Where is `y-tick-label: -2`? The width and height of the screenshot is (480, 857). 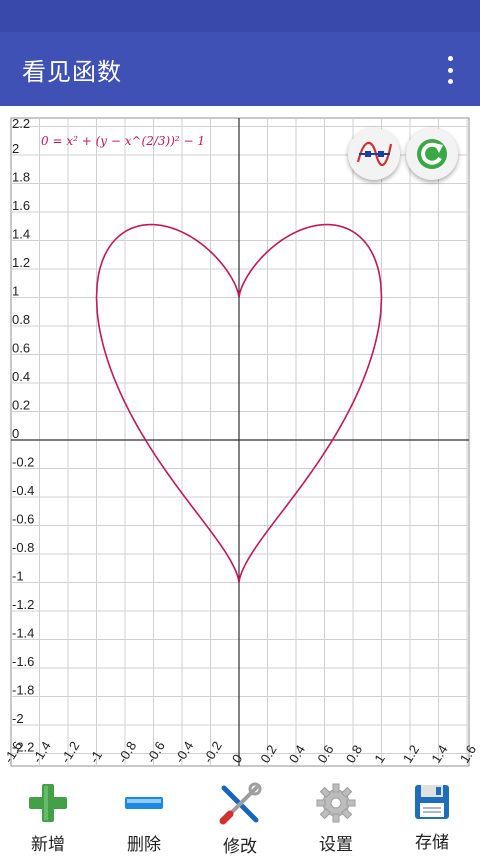
y-tick-label: -2 is located at coordinates (18, 718).